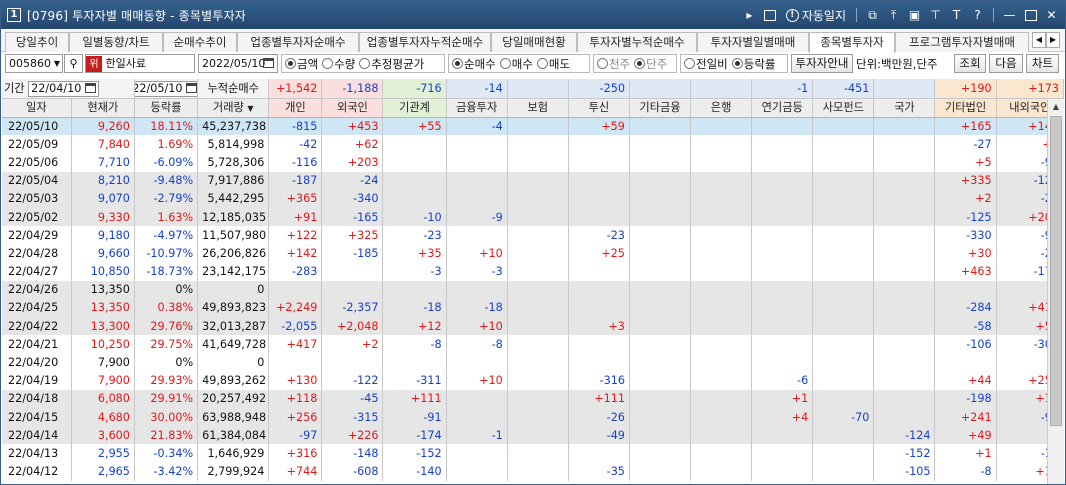 This screenshot has height=485, width=1066. Describe the element at coordinates (57, 63) in the screenshot. I see `chevron-down-icon: ▼` at that location.